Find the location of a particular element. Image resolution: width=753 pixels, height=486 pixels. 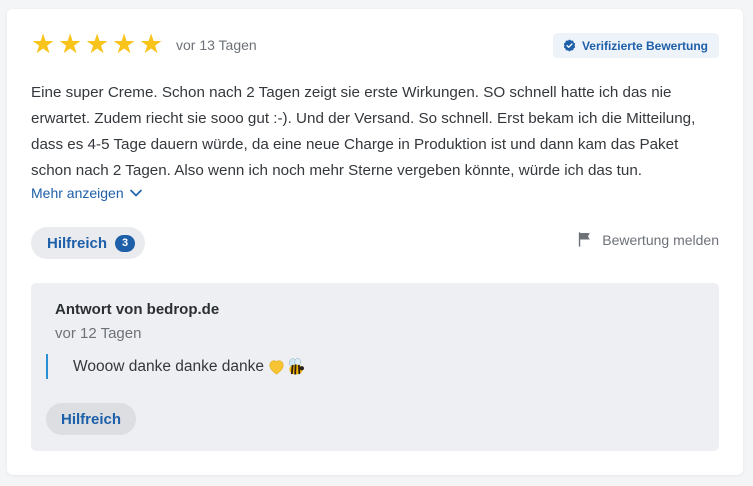

star-rating: ★ ★ ★ ★ ★ is located at coordinates (97, 44).